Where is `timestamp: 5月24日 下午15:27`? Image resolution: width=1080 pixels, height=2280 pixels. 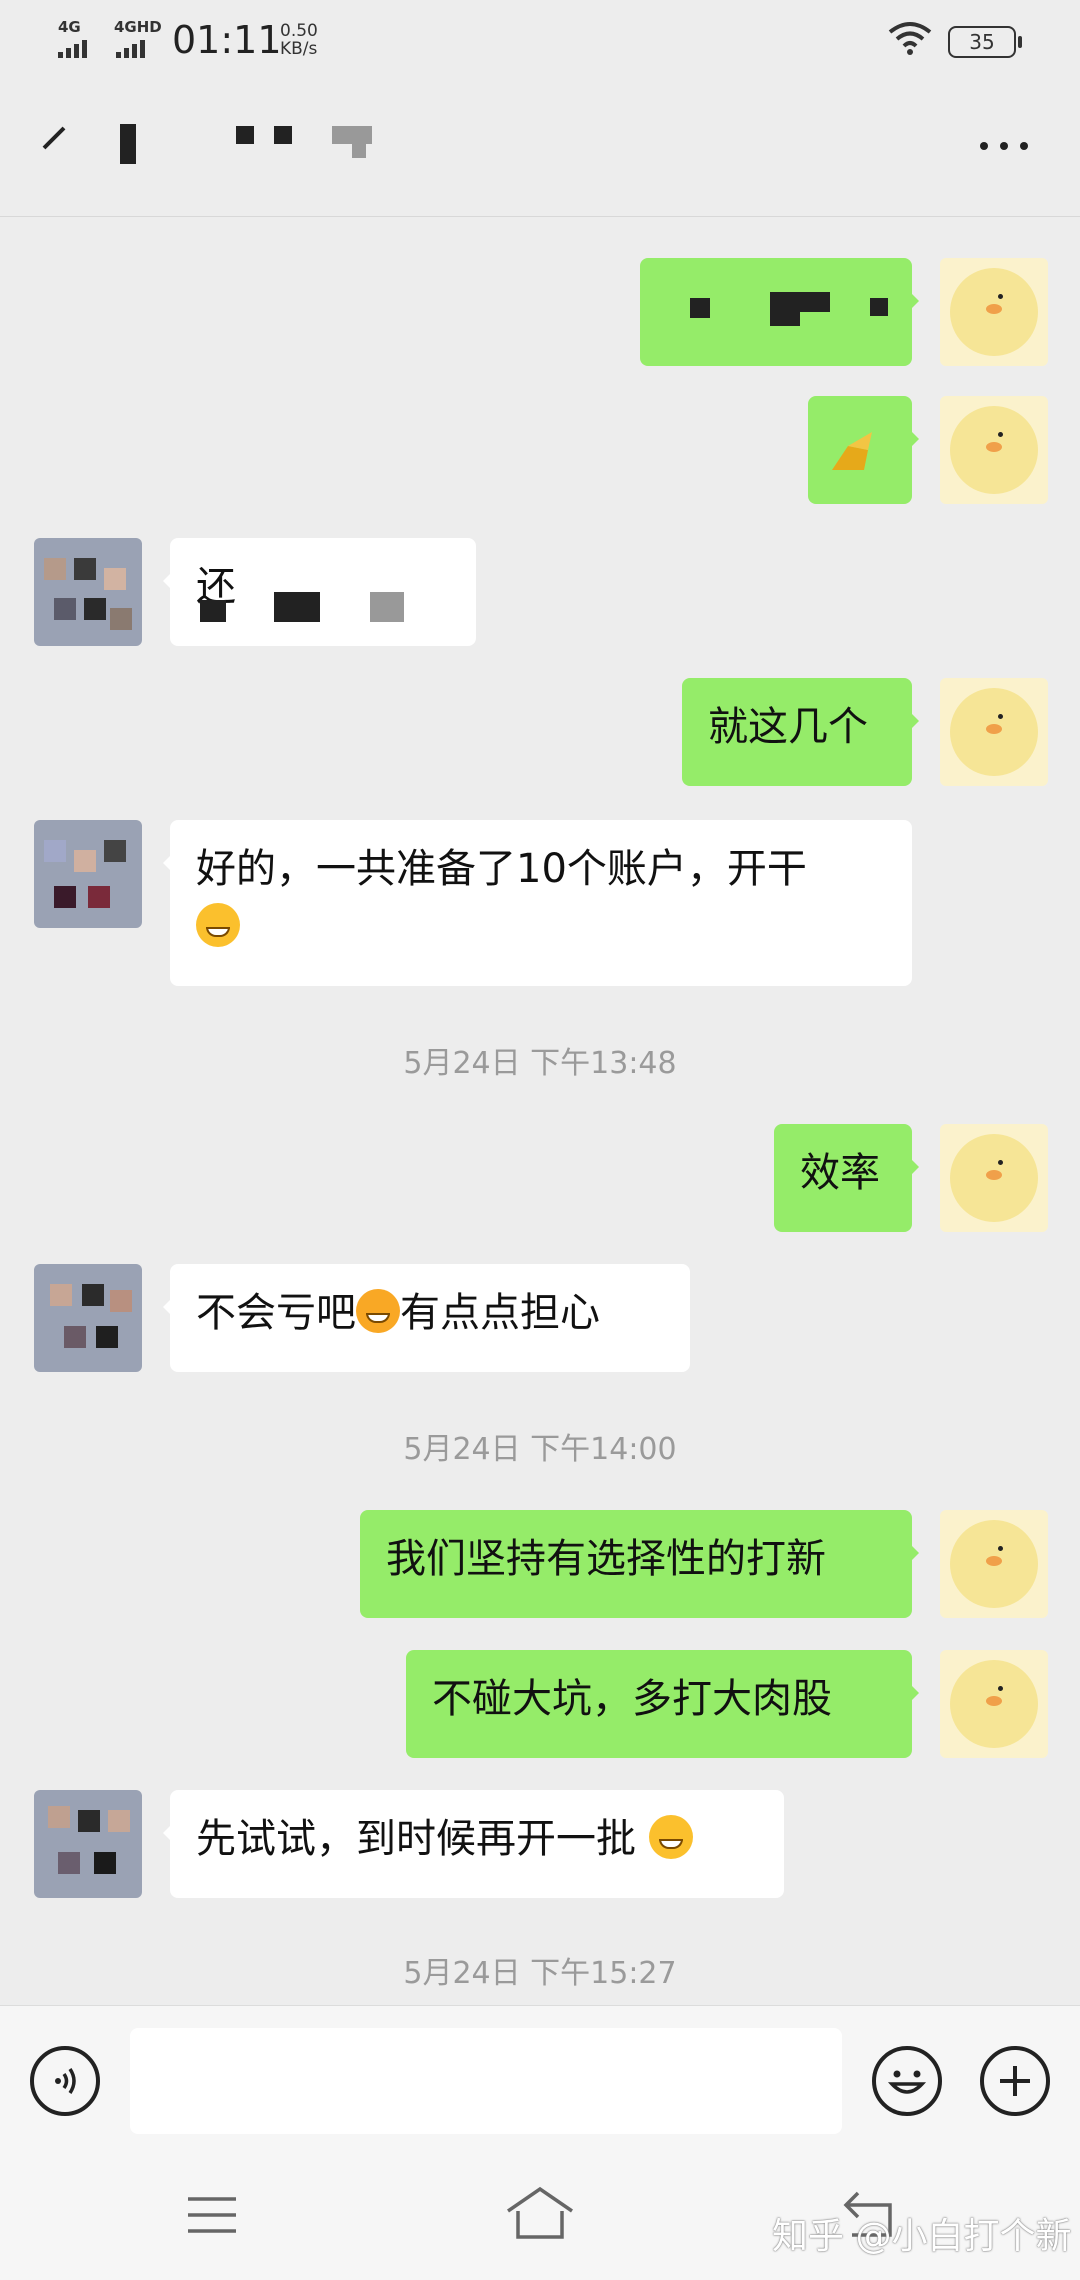
timestamp: 5月24日 下午15:27 is located at coordinates (540, 1973).